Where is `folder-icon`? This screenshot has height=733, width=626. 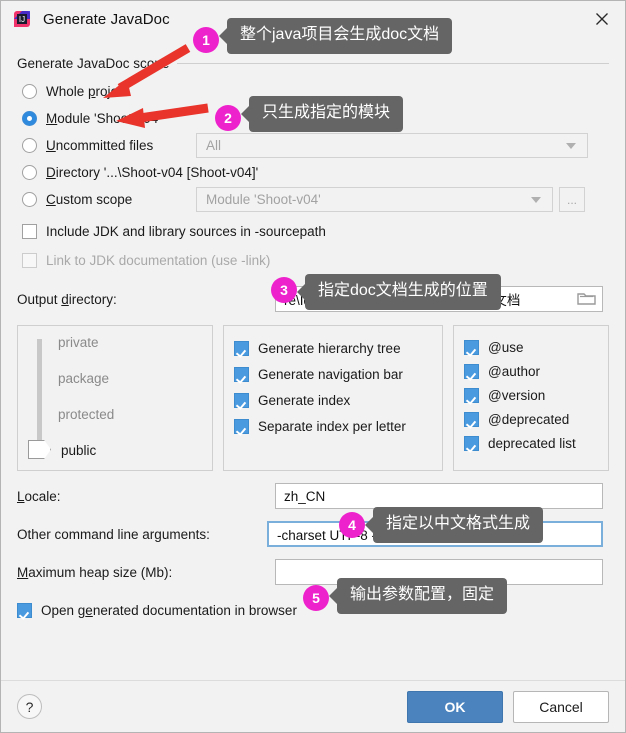 folder-icon is located at coordinates (587, 299).